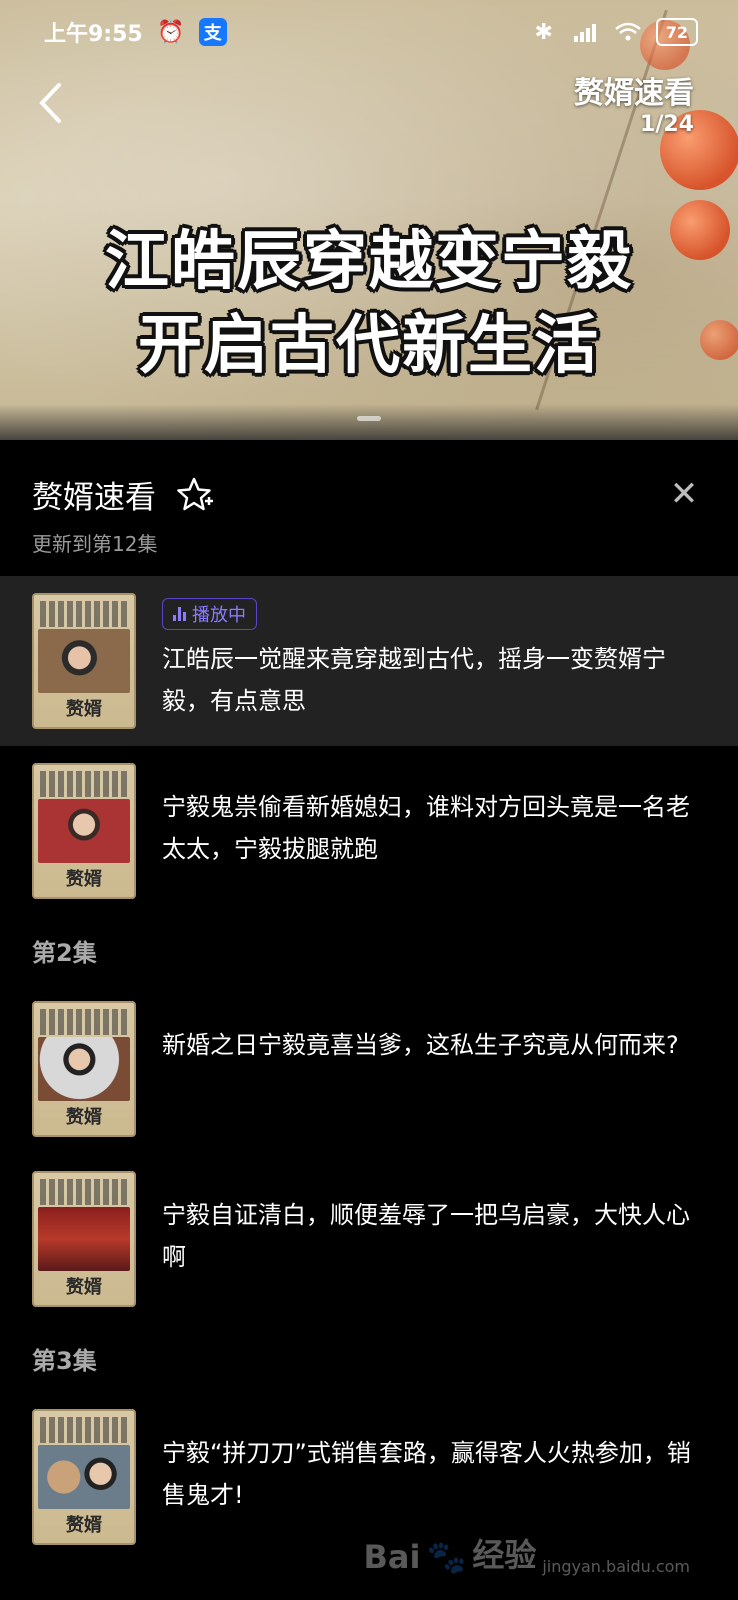 Image resolution: width=738 pixels, height=1600 pixels. I want to click on watermark-brand: Bai, so click(392, 1557).